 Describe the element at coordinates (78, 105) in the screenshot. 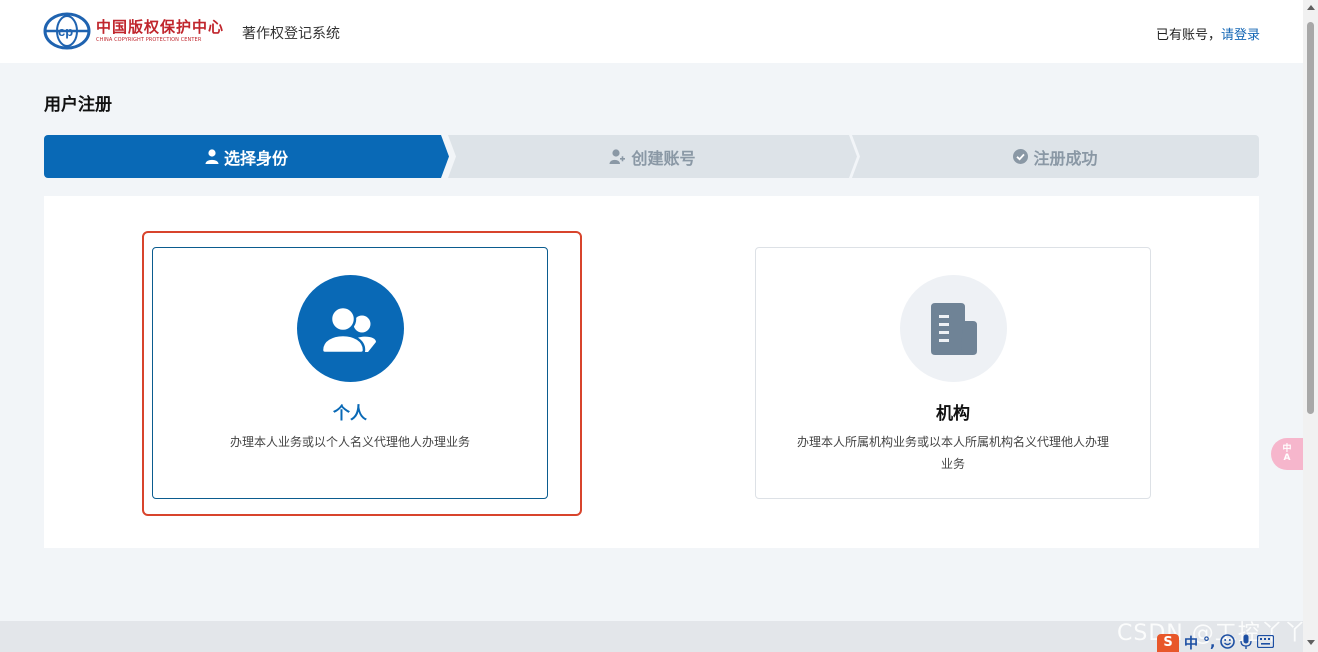

I see `page-title: 用户注册` at that location.